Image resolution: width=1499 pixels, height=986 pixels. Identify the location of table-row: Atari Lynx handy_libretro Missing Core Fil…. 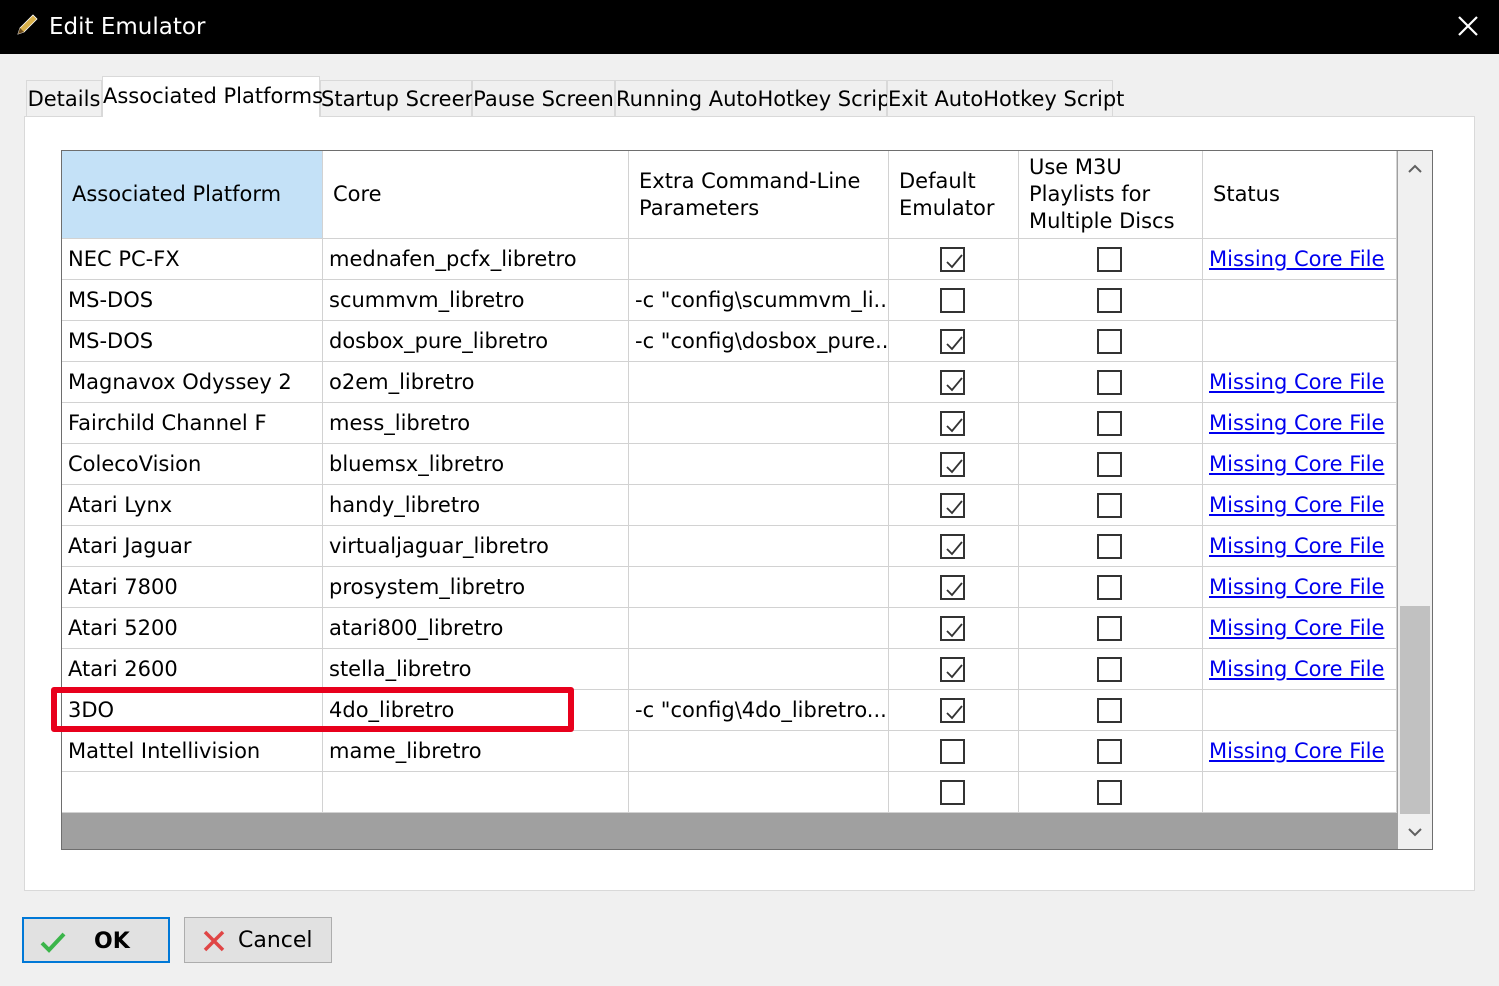
(729, 505).